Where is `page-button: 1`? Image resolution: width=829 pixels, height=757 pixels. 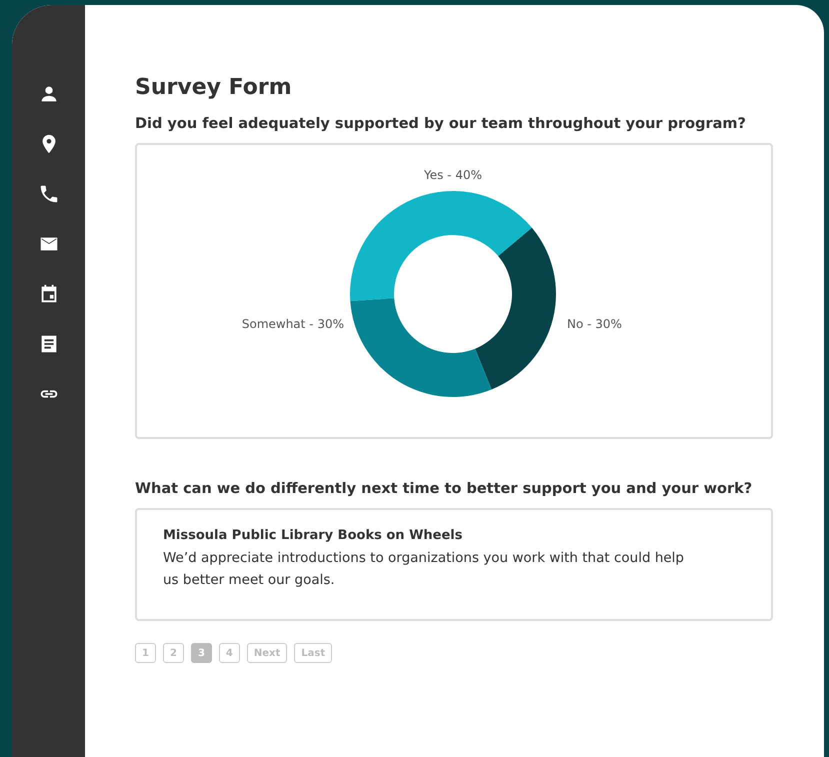 page-button: 1 is located at coordinates (145, 653).